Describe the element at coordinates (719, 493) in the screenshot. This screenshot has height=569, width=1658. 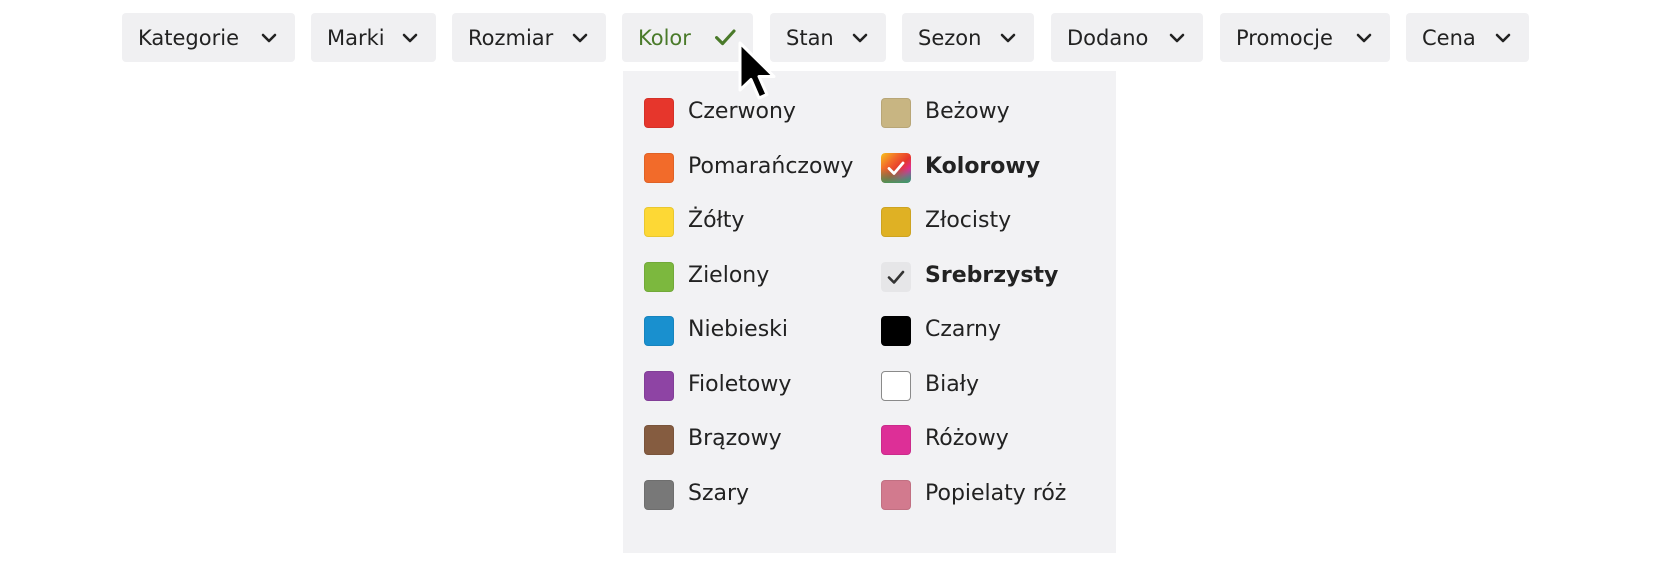
I see `color-option-label: Szary` at that location.